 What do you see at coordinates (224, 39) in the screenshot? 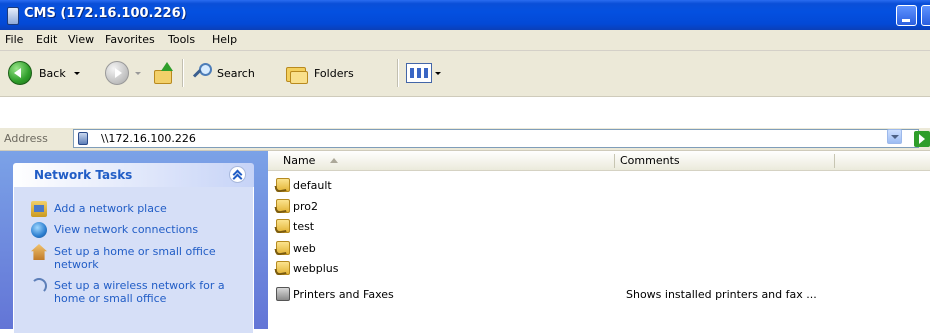
I see `menu-help: Help` at bounding box center [224, 39].